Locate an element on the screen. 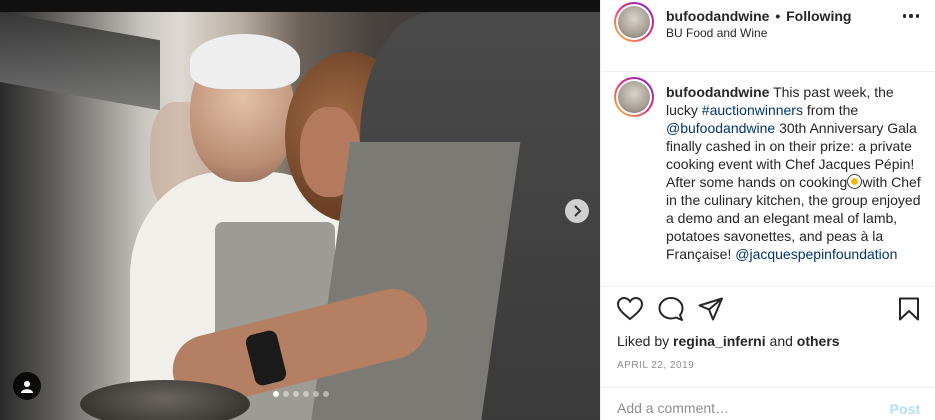  liked-by-user-link: regina_inferni is located at coordinates (719, 341).